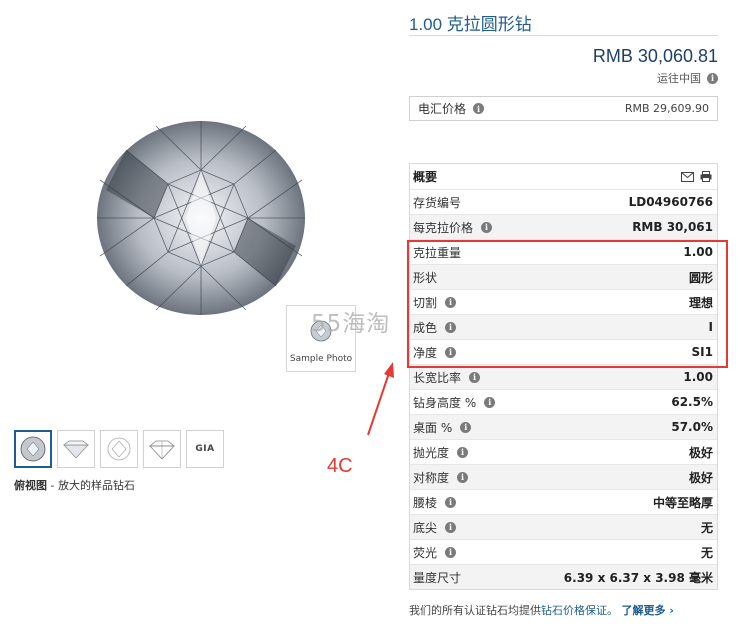 The image size is (739, 631). What do you see at coordinates (30, 485) in the screenshot?
I see `caption-bold: 俯视图` at bounding box center [30, 485].